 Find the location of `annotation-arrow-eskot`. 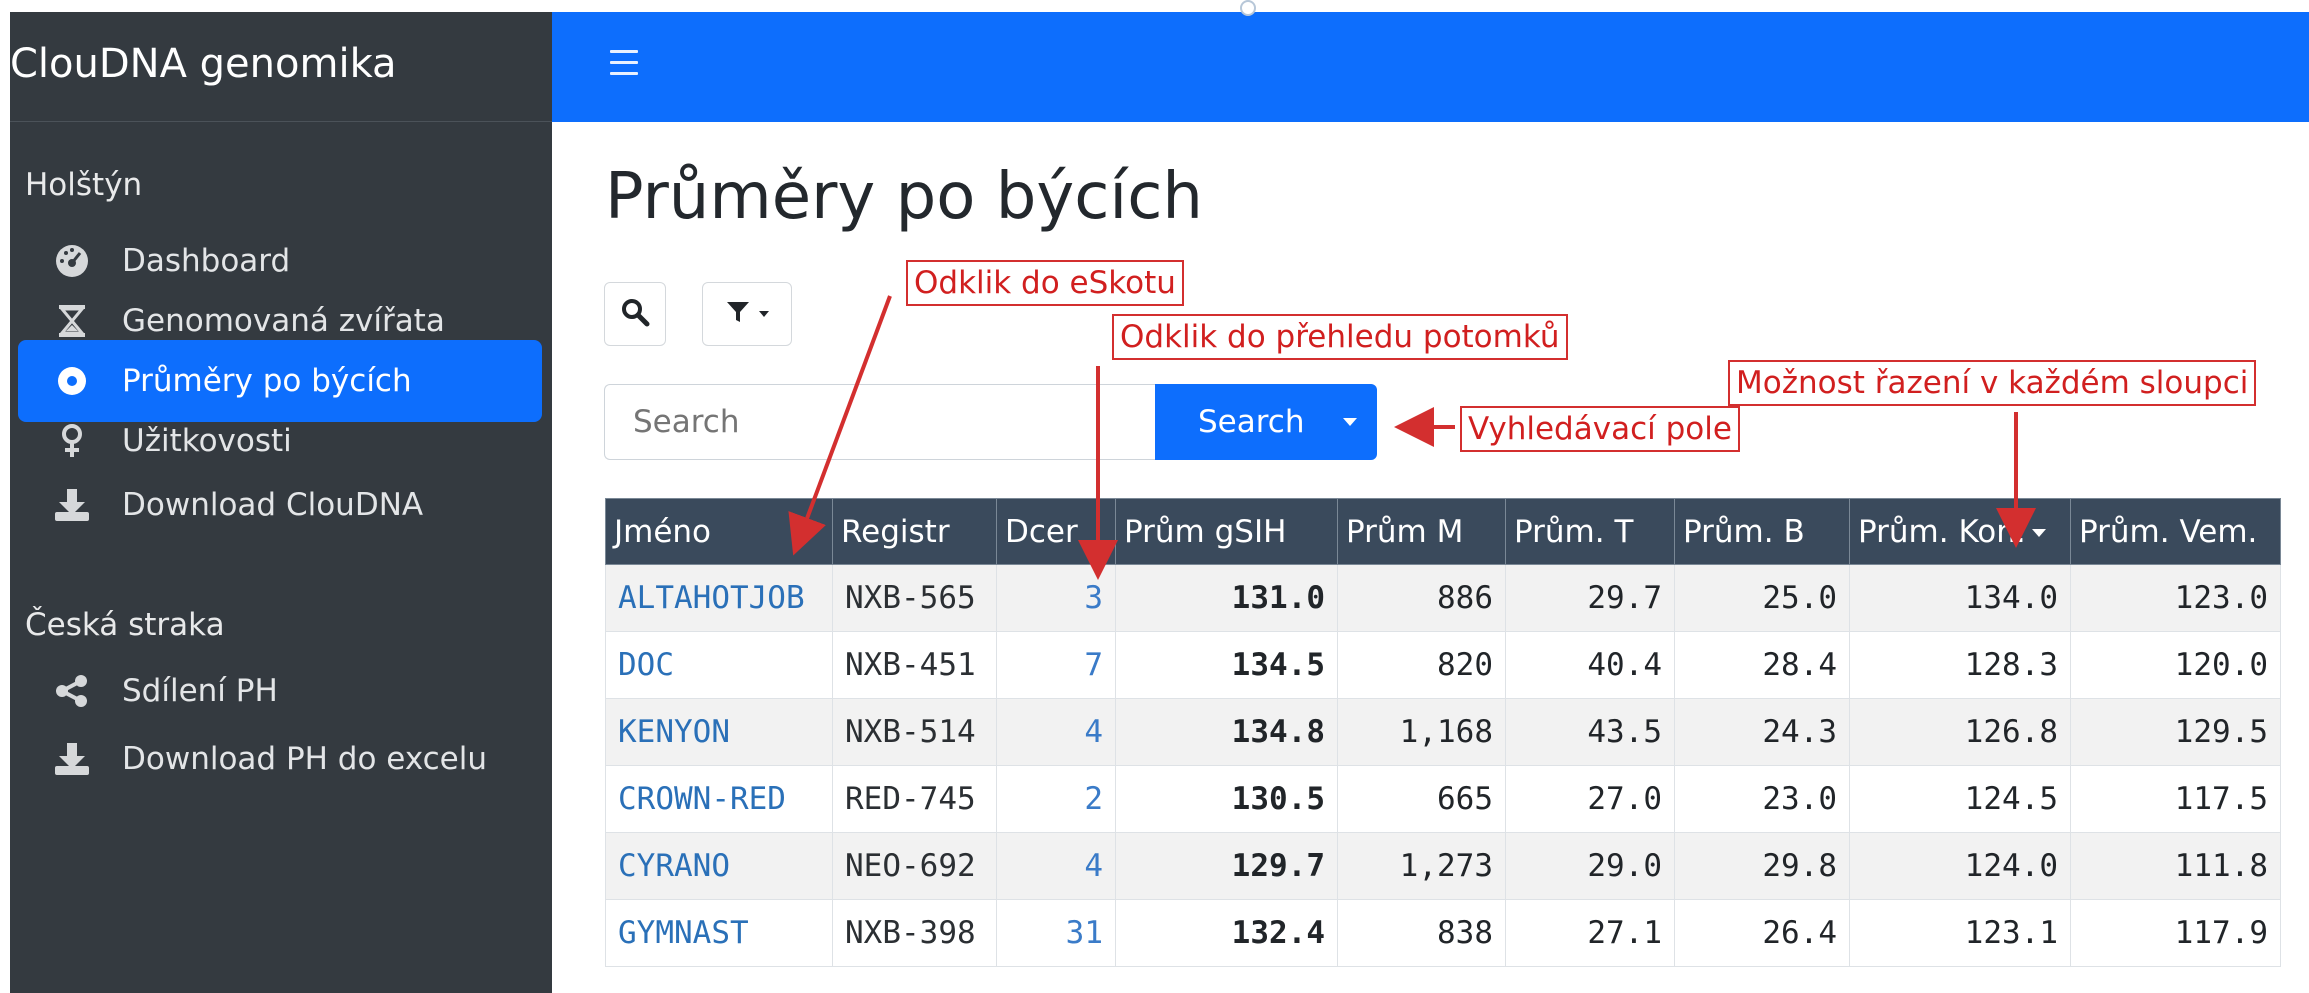

annotation-arrow-eskot is located at coordinates (840, 425).